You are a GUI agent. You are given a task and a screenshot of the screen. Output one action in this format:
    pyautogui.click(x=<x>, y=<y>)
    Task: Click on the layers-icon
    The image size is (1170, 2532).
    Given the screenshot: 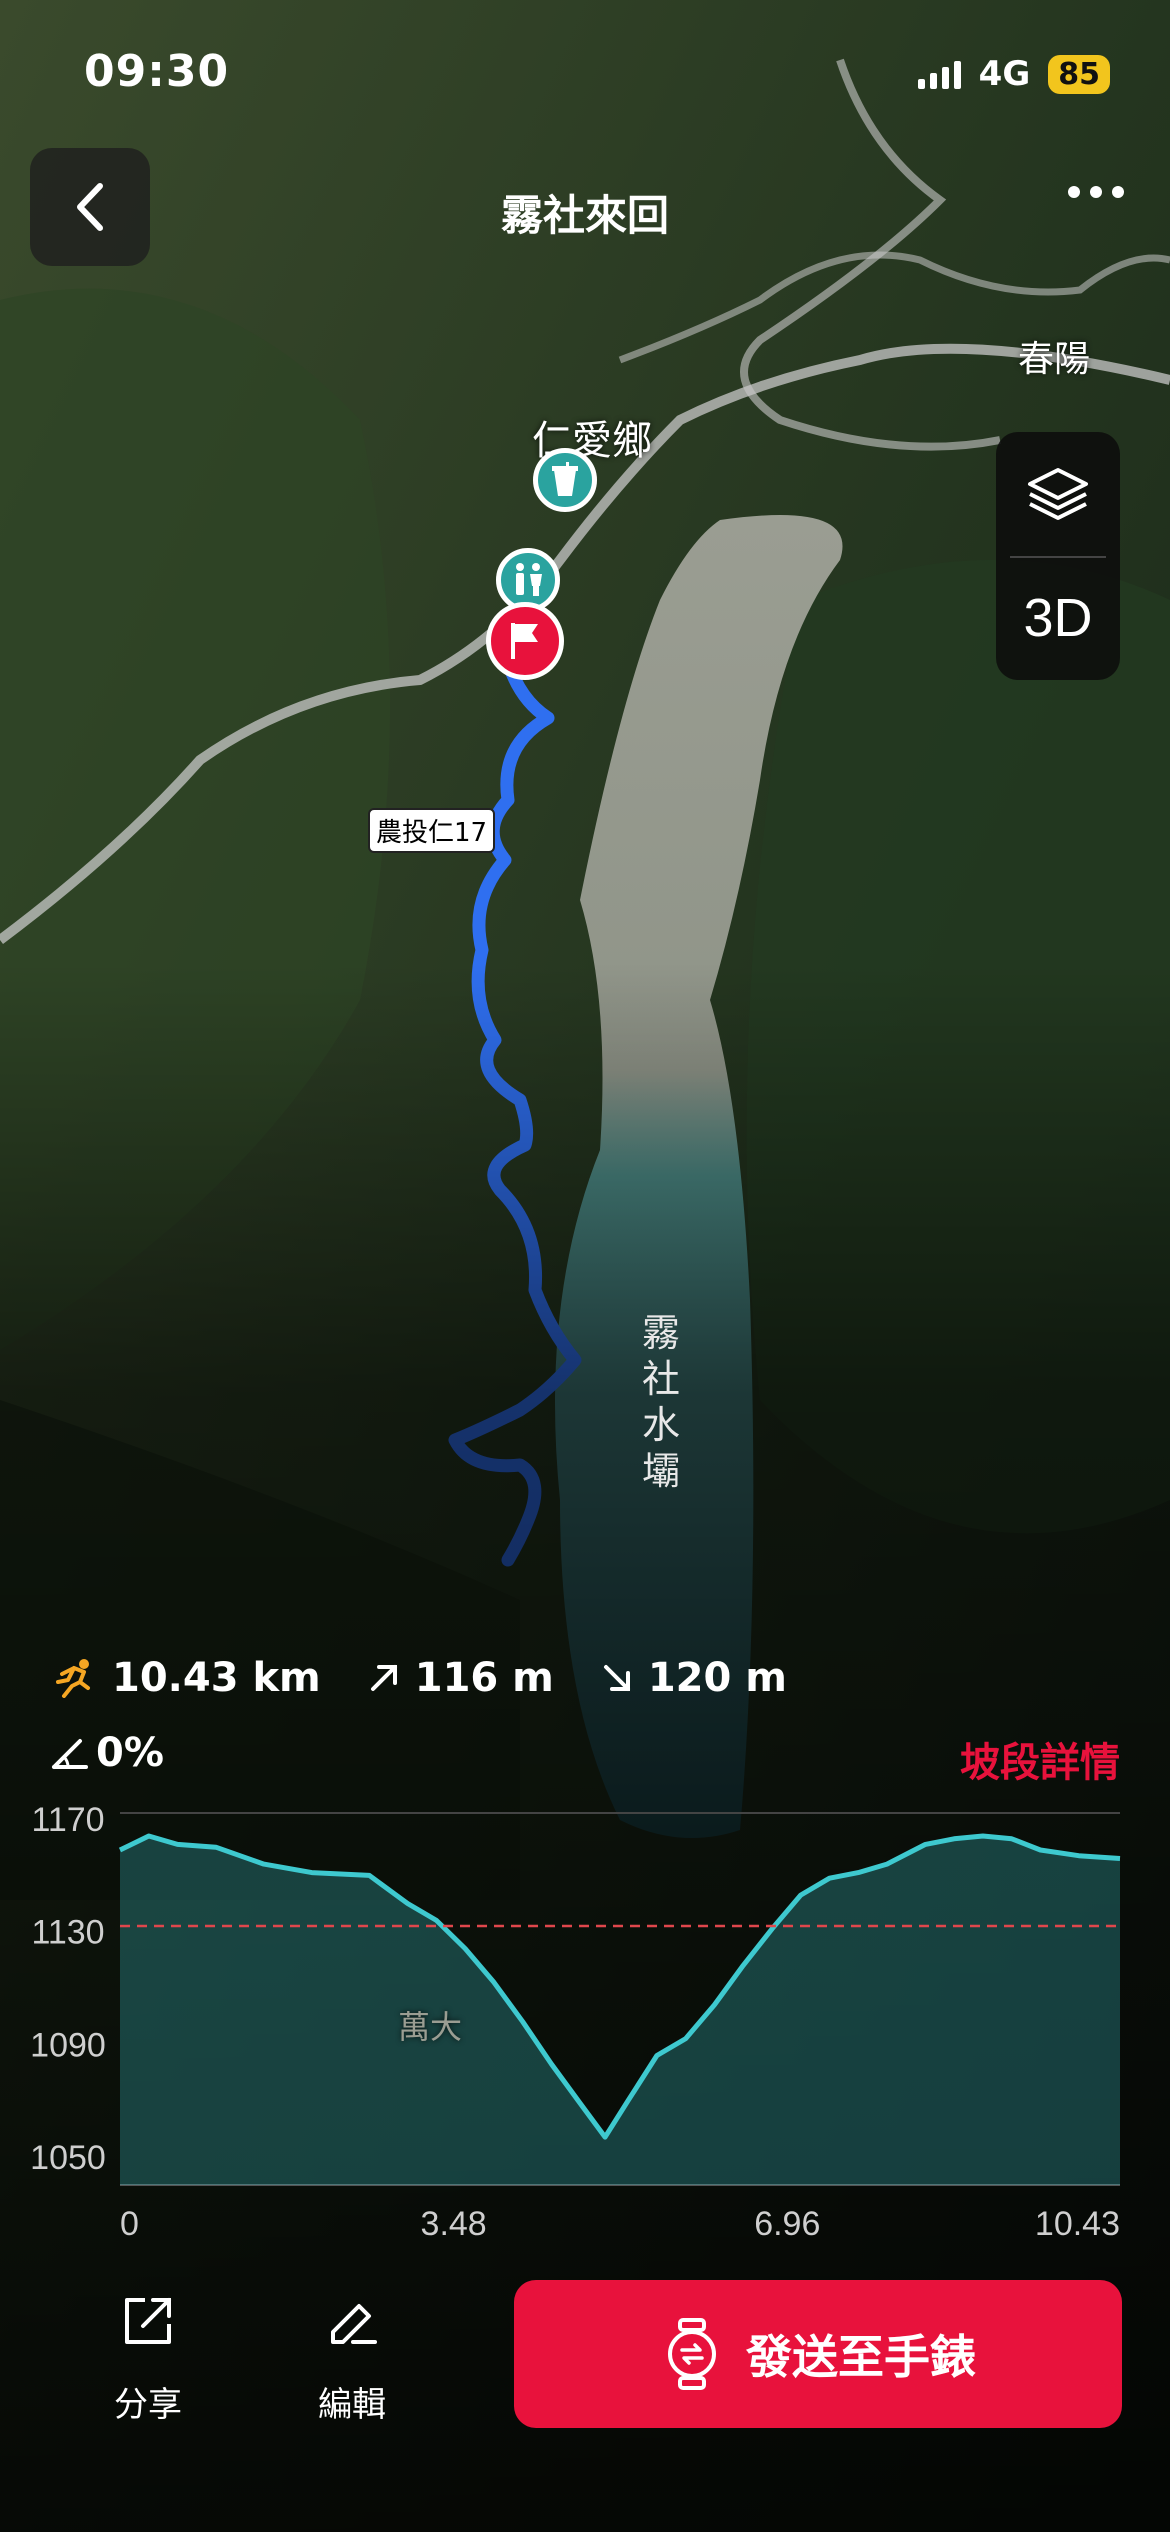 What is the action you would take?
    pyautogui.click(x=1058, y=494)
    